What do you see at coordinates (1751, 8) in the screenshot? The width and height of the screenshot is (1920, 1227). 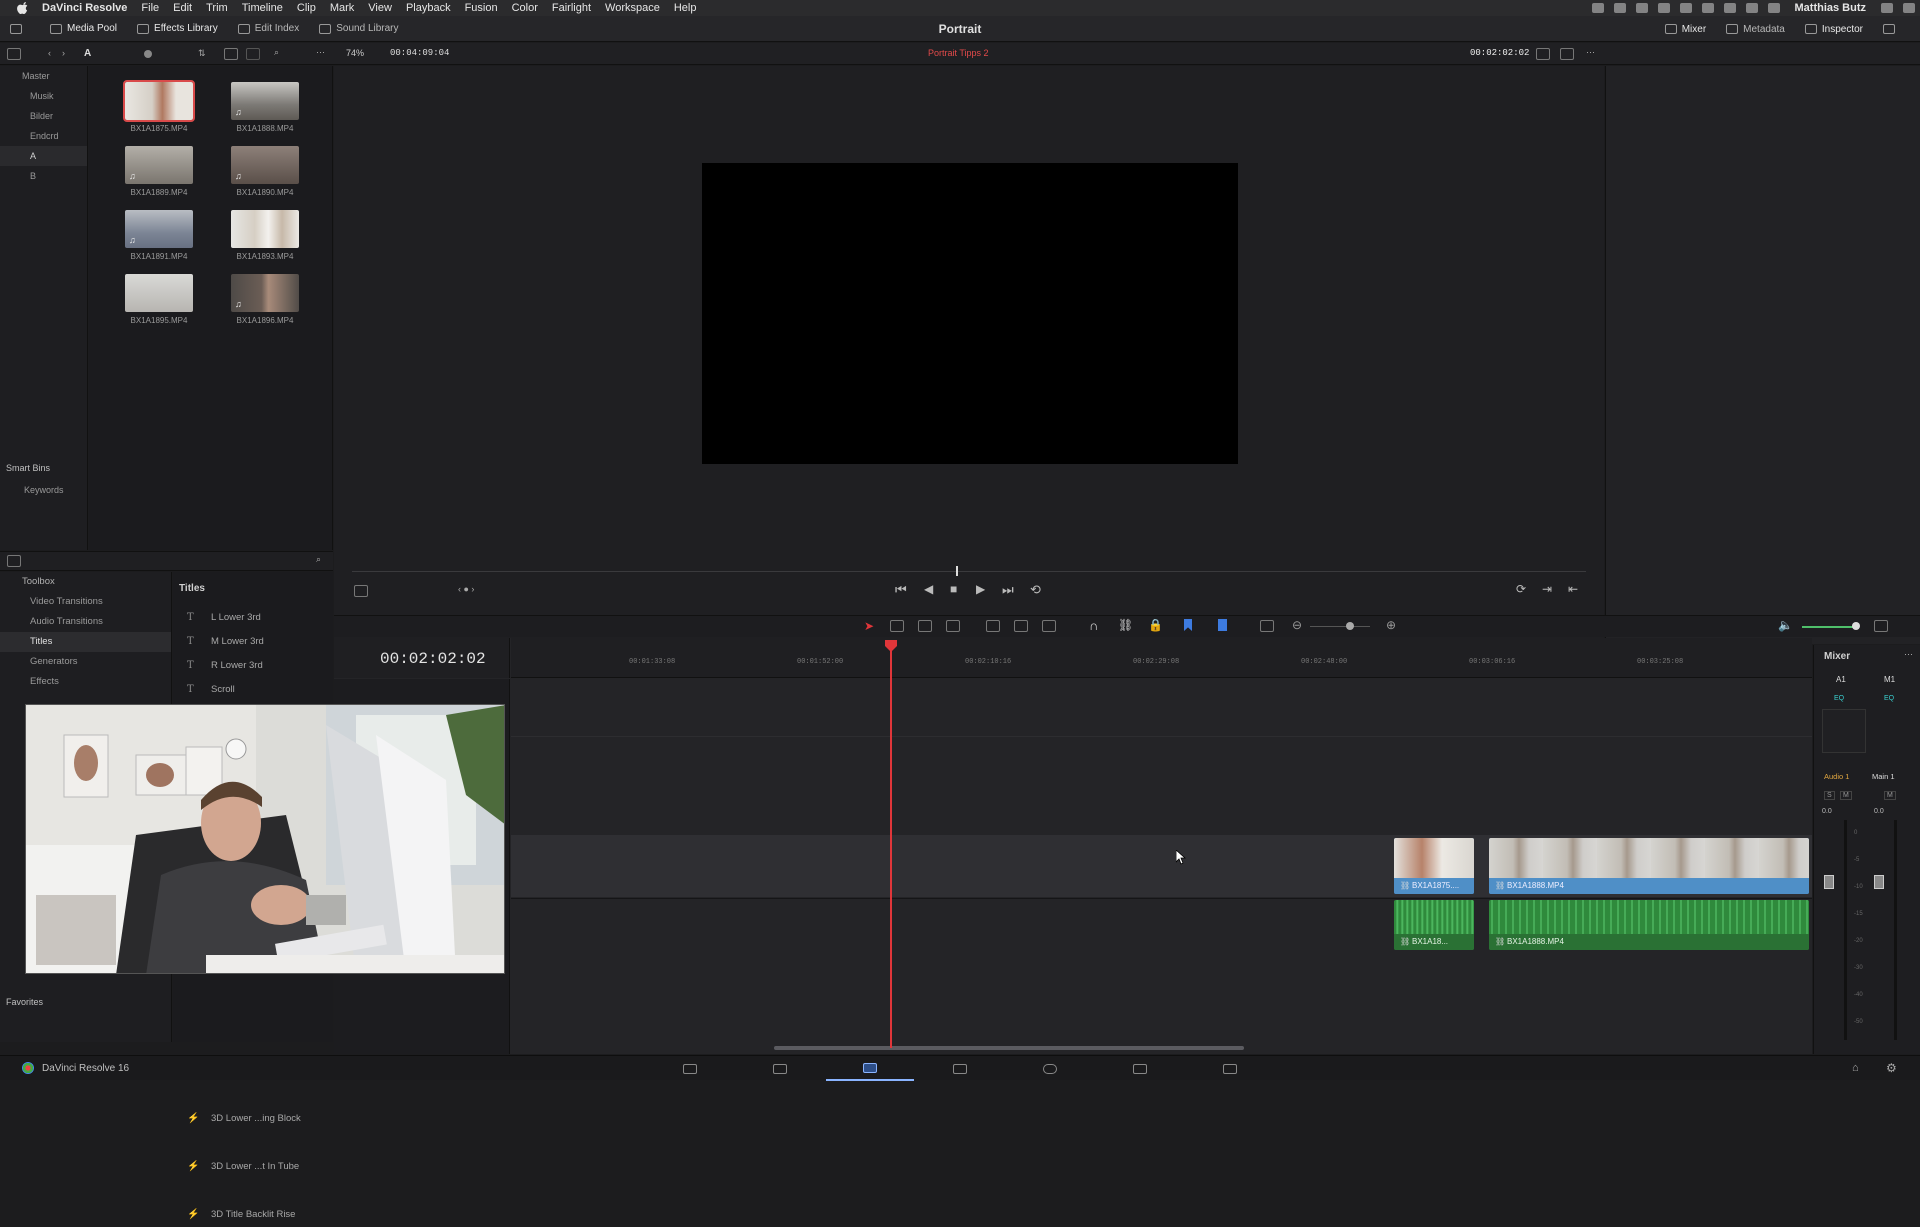 I see `wifi-icon` at bounding box center [1751, 8].